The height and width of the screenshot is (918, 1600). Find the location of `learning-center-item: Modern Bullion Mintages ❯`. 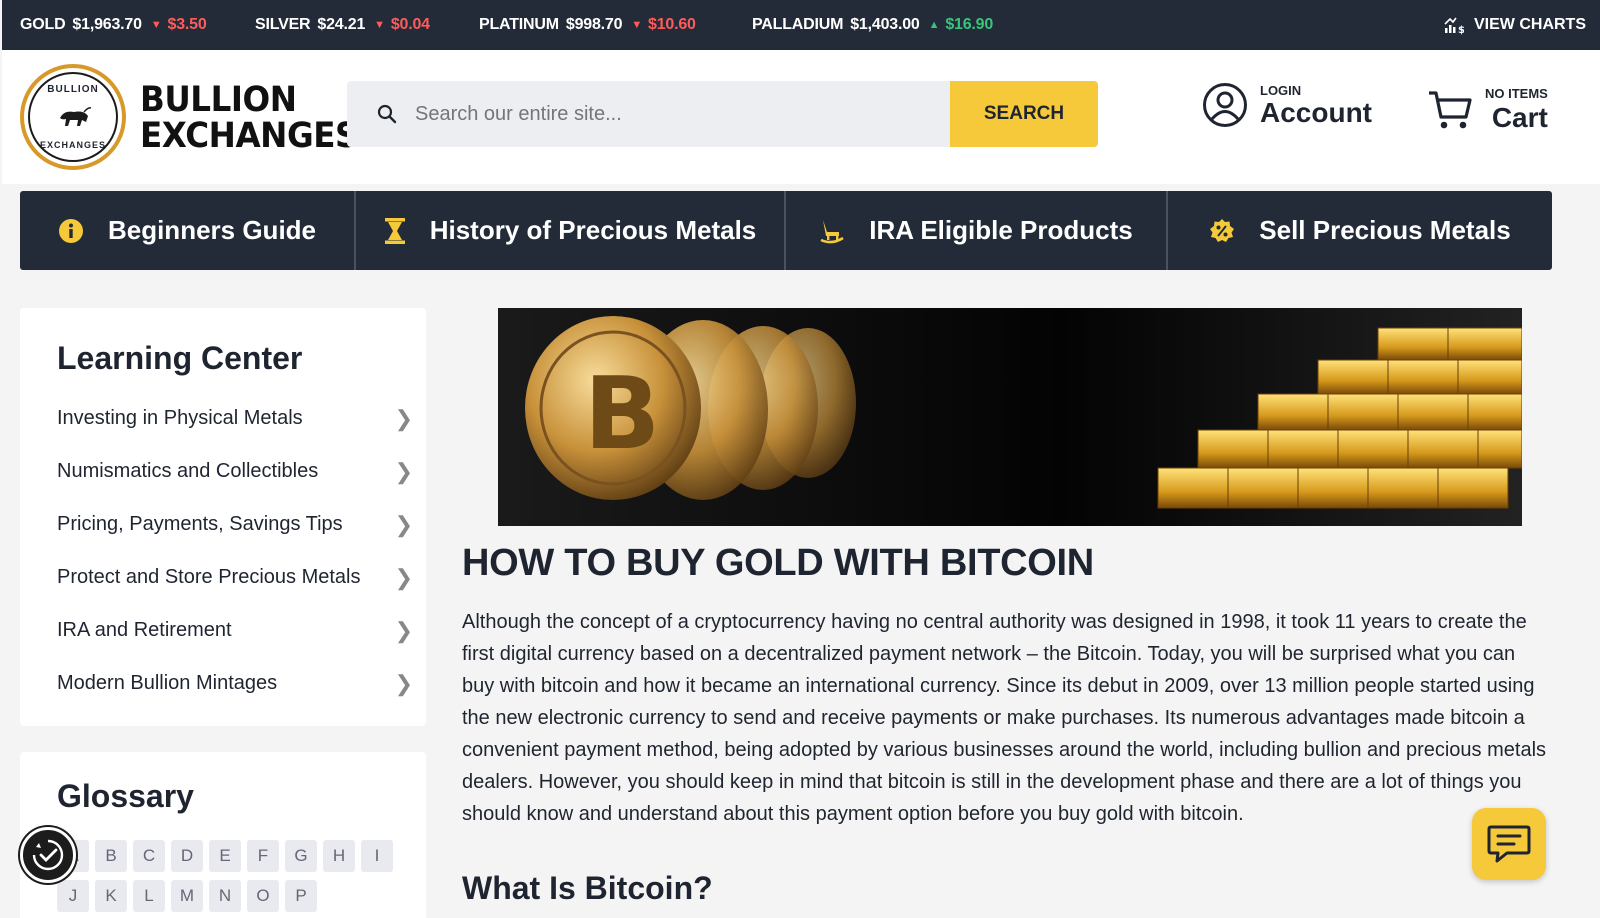

learning-center-item: Modern Bullion Mintages ❯ is located at coordinates (237, 683).